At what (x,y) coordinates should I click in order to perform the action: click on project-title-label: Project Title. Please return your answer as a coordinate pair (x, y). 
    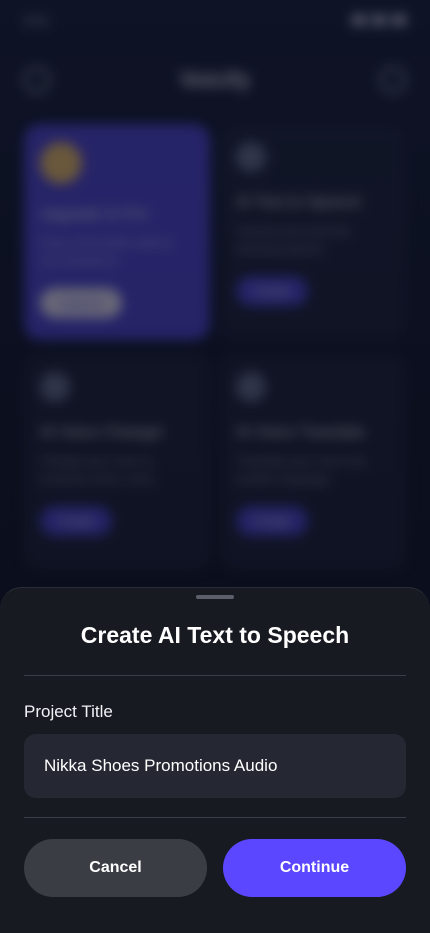
    Looking at the image, I should click on (68, 711).